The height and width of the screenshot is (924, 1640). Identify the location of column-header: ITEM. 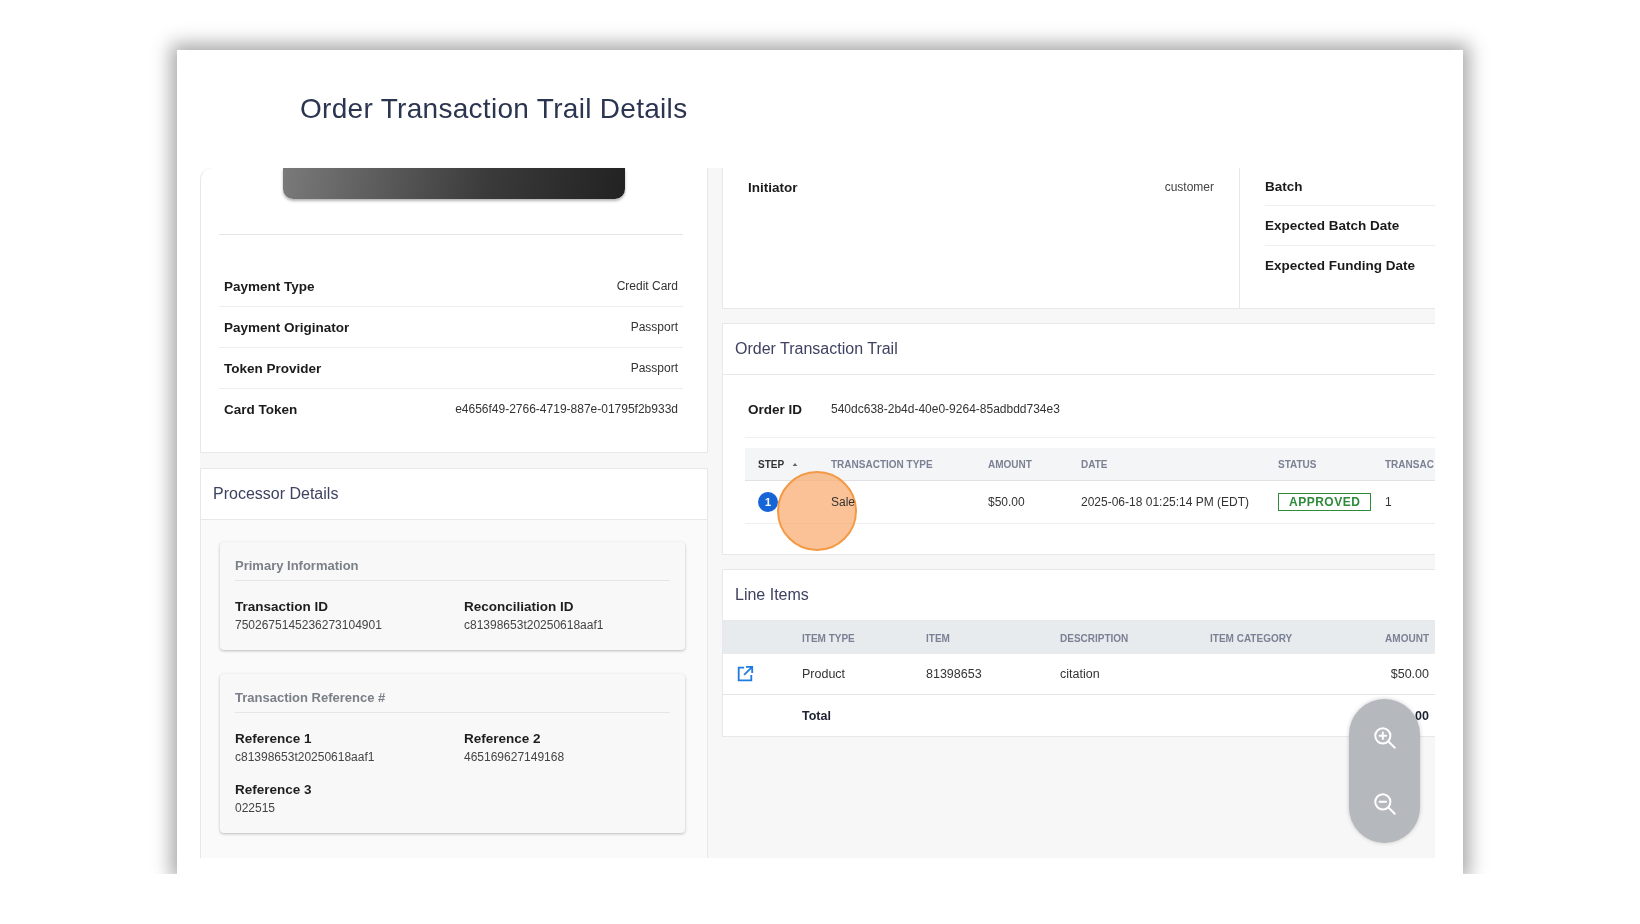
(938, 638).